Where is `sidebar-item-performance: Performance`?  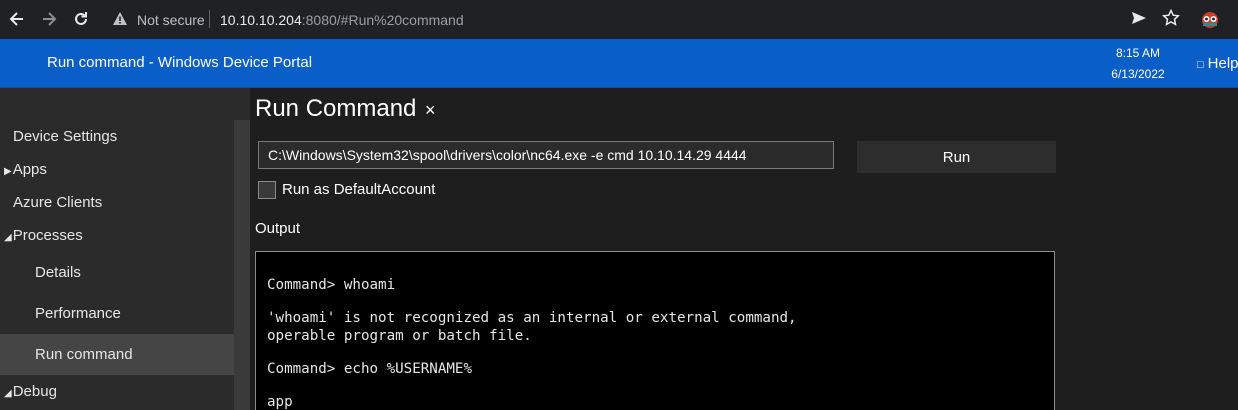 sidebar-item-performance: Performance is located at coordinates (117, 315).